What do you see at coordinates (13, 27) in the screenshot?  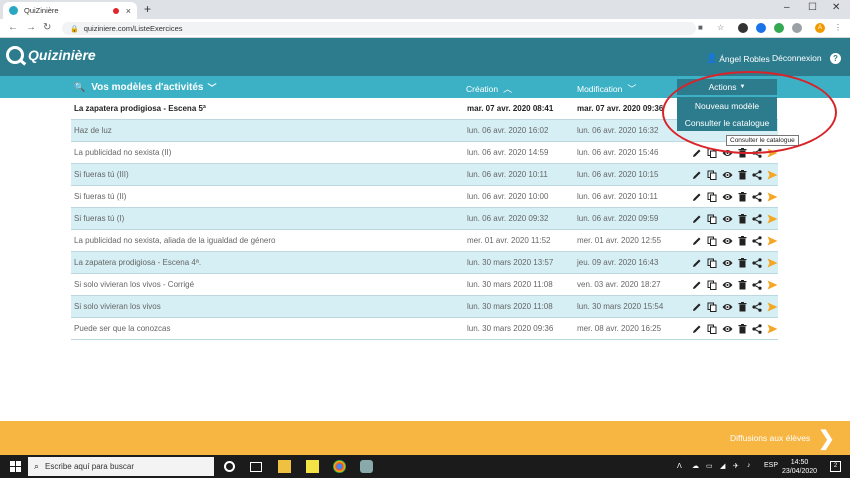 I see `back-icon: ←` at bounding box center [13, 27].